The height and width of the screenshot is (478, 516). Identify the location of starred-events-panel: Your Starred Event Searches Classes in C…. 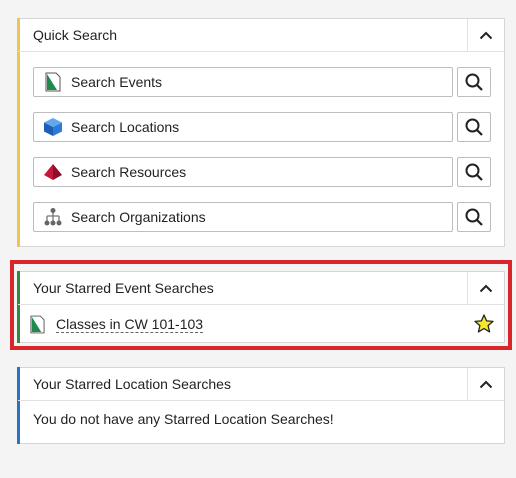
(261, 307).